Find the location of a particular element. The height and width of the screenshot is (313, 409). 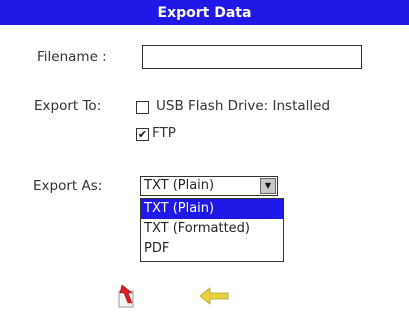

format-dropdown-list: TXT (Plain) TXT (Formatted) PDF is located at coordinates (212, 230).